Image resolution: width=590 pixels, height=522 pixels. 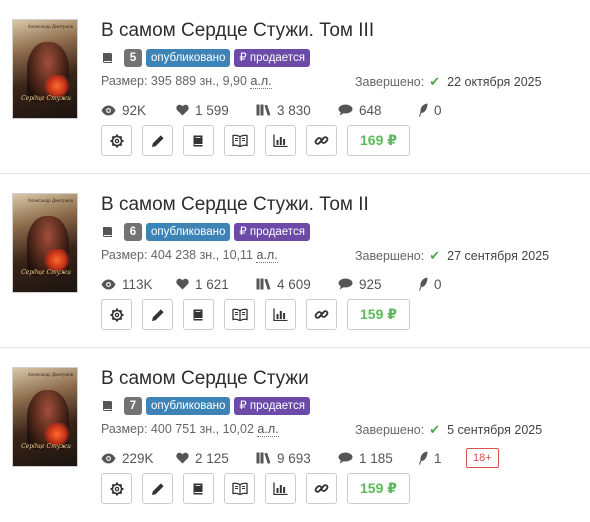 I want to click on open-book-icon, so click(x=239, y=488).